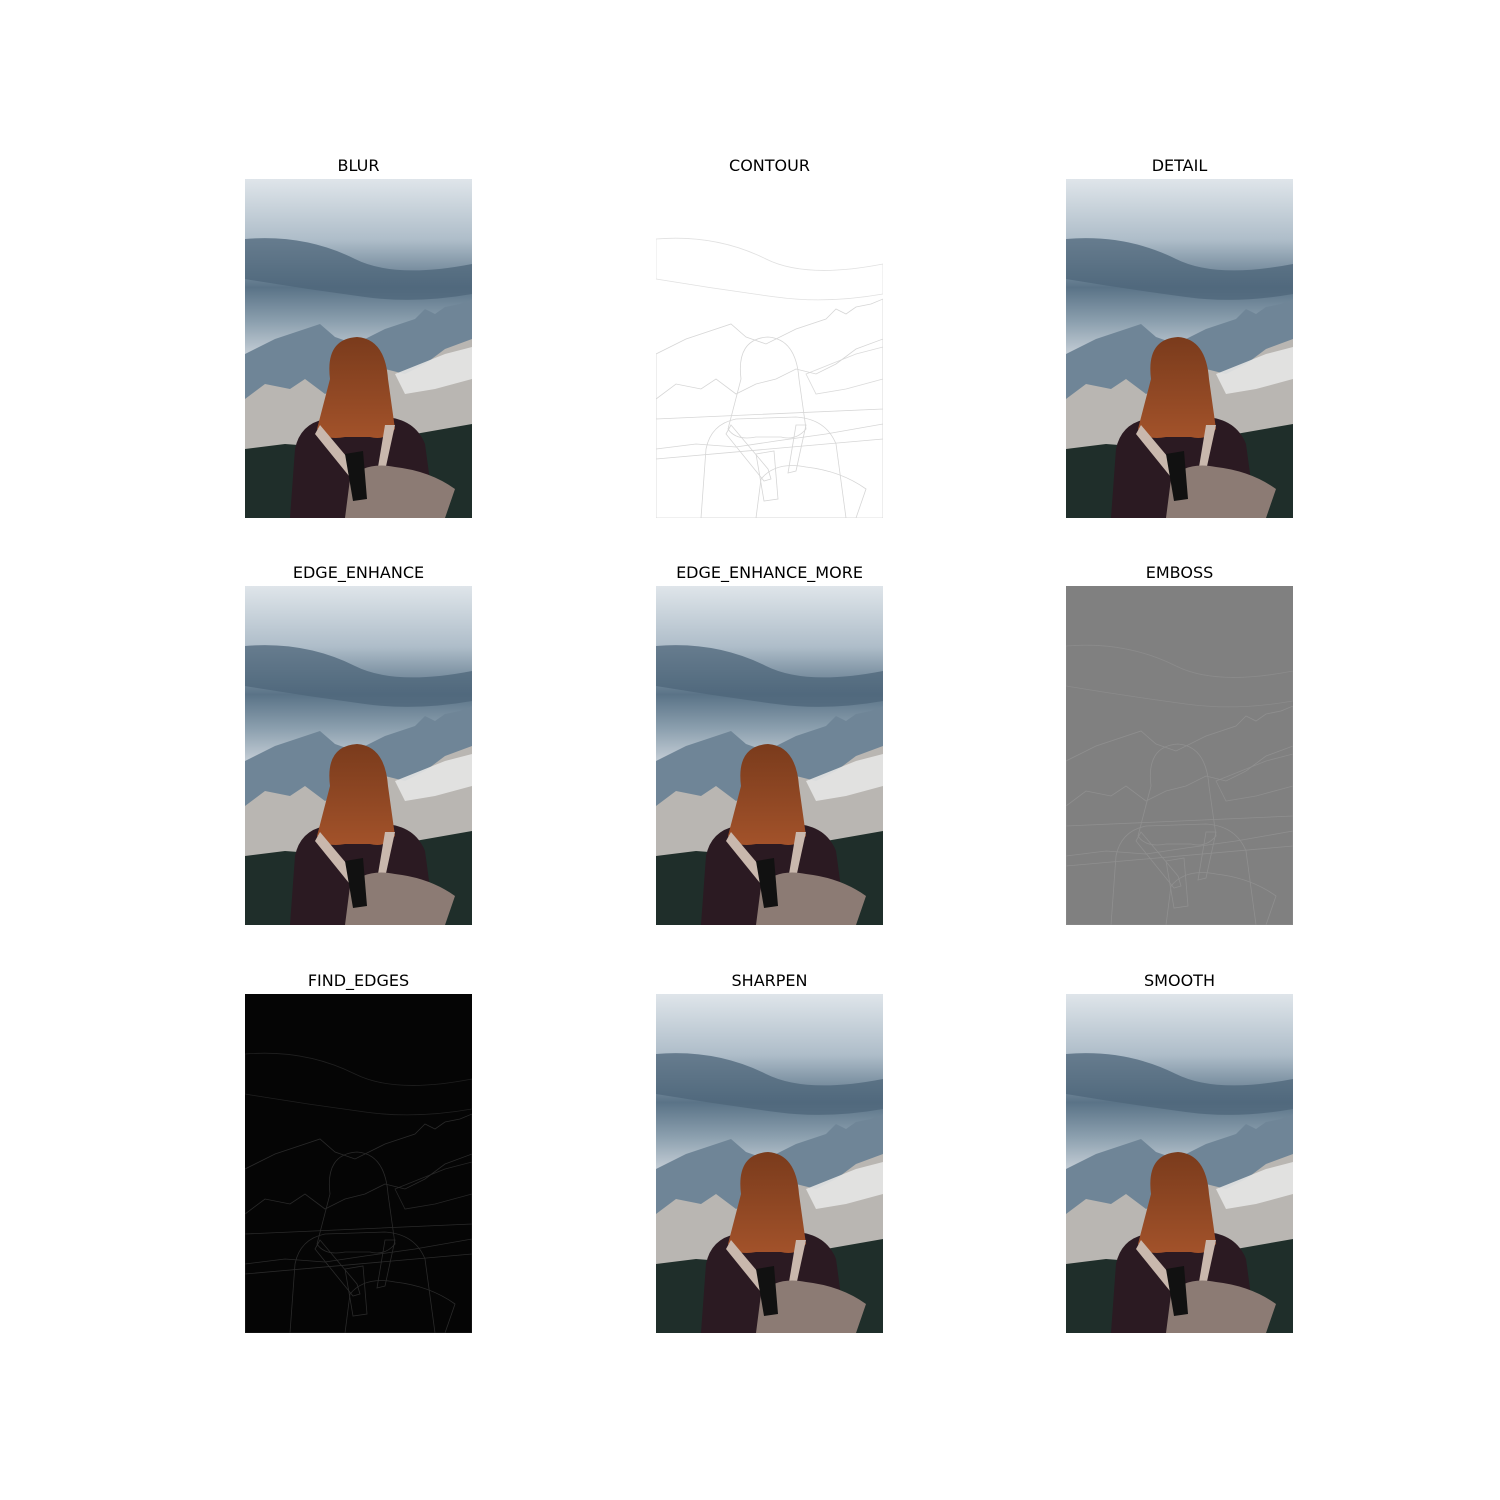 Image resolution: width=1500 pixels, height=1500 pixels. What do you see at coordinates (769, 572) in the screenshot?
I see `panel-title: EDGE_ENHANCE_MORE` at bounding box center [769, 572].